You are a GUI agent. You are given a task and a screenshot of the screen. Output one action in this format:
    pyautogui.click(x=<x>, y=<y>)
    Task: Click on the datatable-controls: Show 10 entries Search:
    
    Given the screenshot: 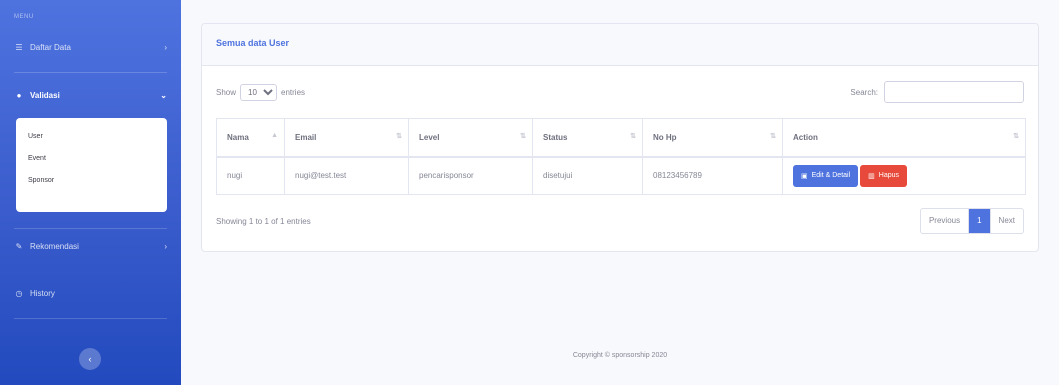 What is the action you would take?
    pyautogui.click(x=620, y=92)
    